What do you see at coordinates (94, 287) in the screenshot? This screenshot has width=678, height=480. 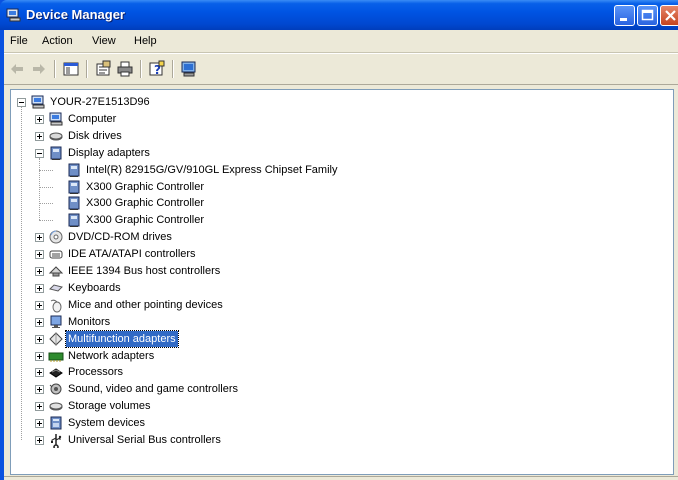 I see `tree-item-label: Keyboards` at bounding box center [94, 287].